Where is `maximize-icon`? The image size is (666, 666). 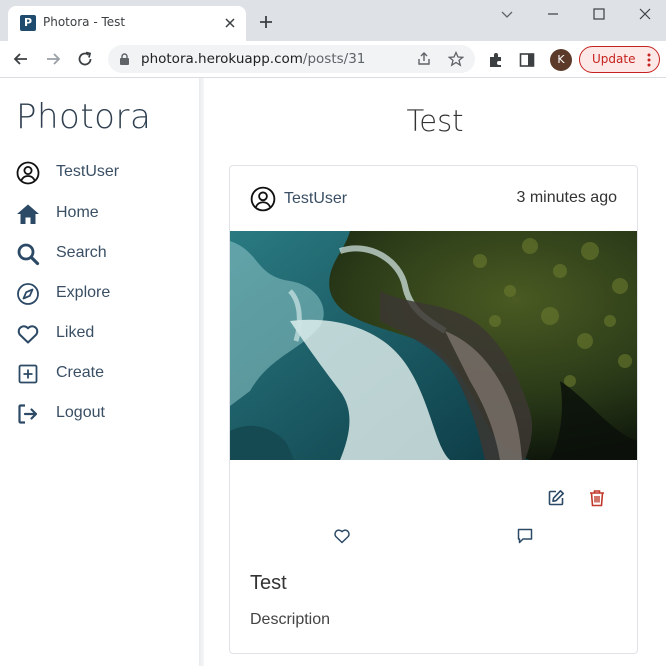 maximize-icon is located at coordinates (599, 14).